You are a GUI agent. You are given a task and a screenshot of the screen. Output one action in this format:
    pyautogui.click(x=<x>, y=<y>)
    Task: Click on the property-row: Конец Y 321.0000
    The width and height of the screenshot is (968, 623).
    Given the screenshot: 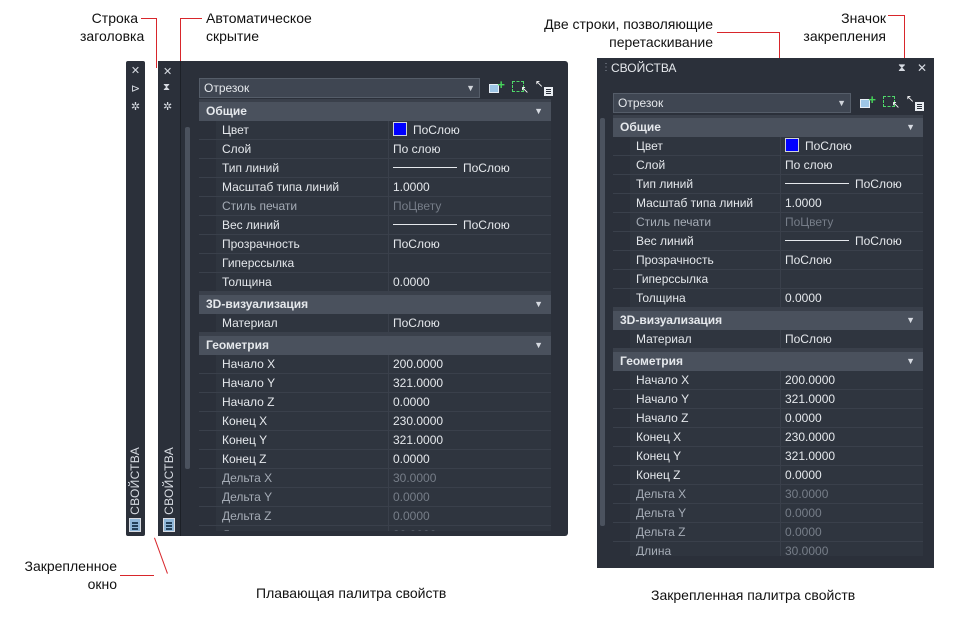 What is the action you would take?
    pyautogui.click(x=768, y=456)
    